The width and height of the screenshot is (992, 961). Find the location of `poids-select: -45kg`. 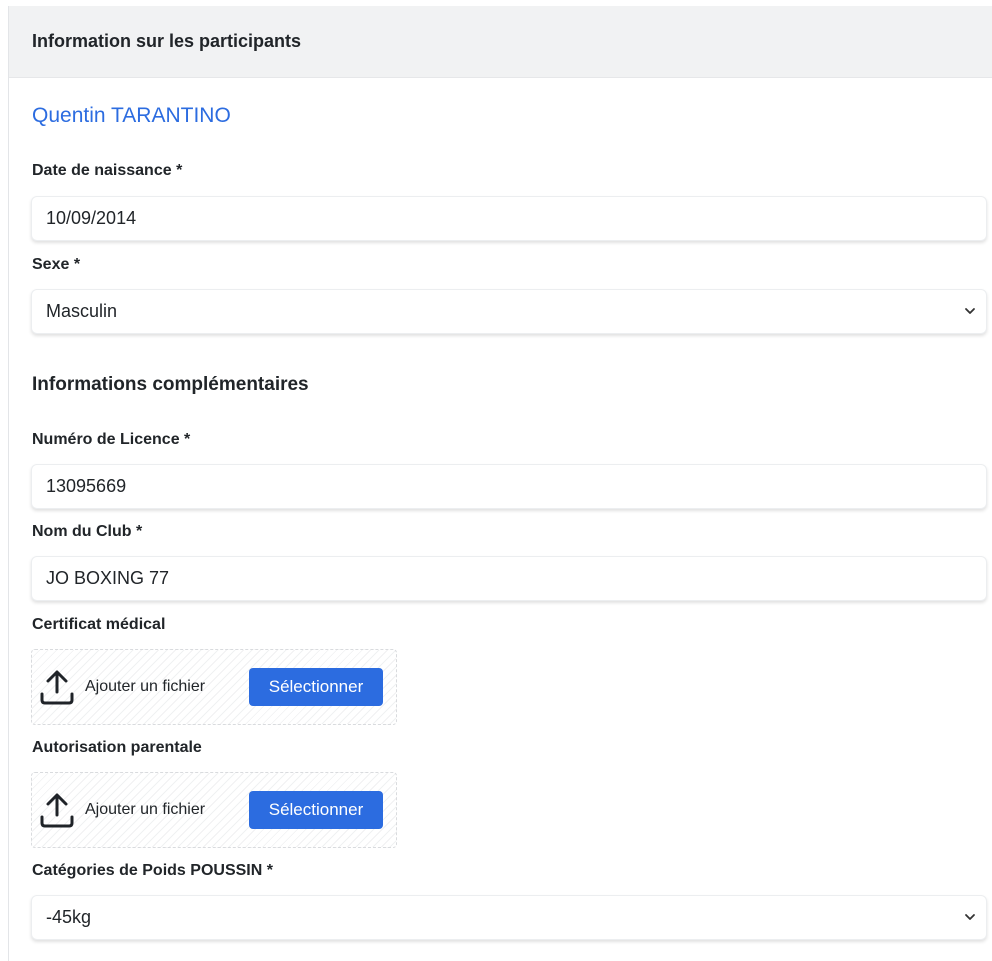

poids-select: -45kg is located at coordinates (509, 917).